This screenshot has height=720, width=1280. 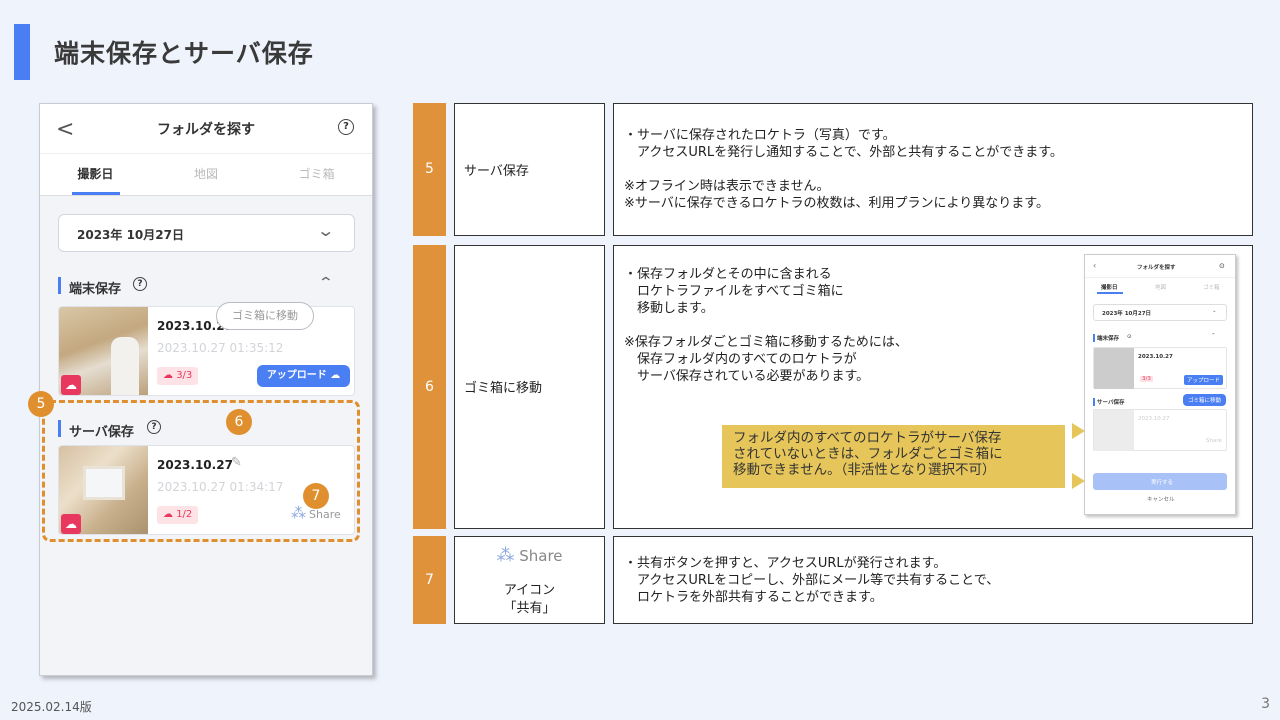 I want to click on tab-shooting-date: 撮影日, so click(x=95, y=174).